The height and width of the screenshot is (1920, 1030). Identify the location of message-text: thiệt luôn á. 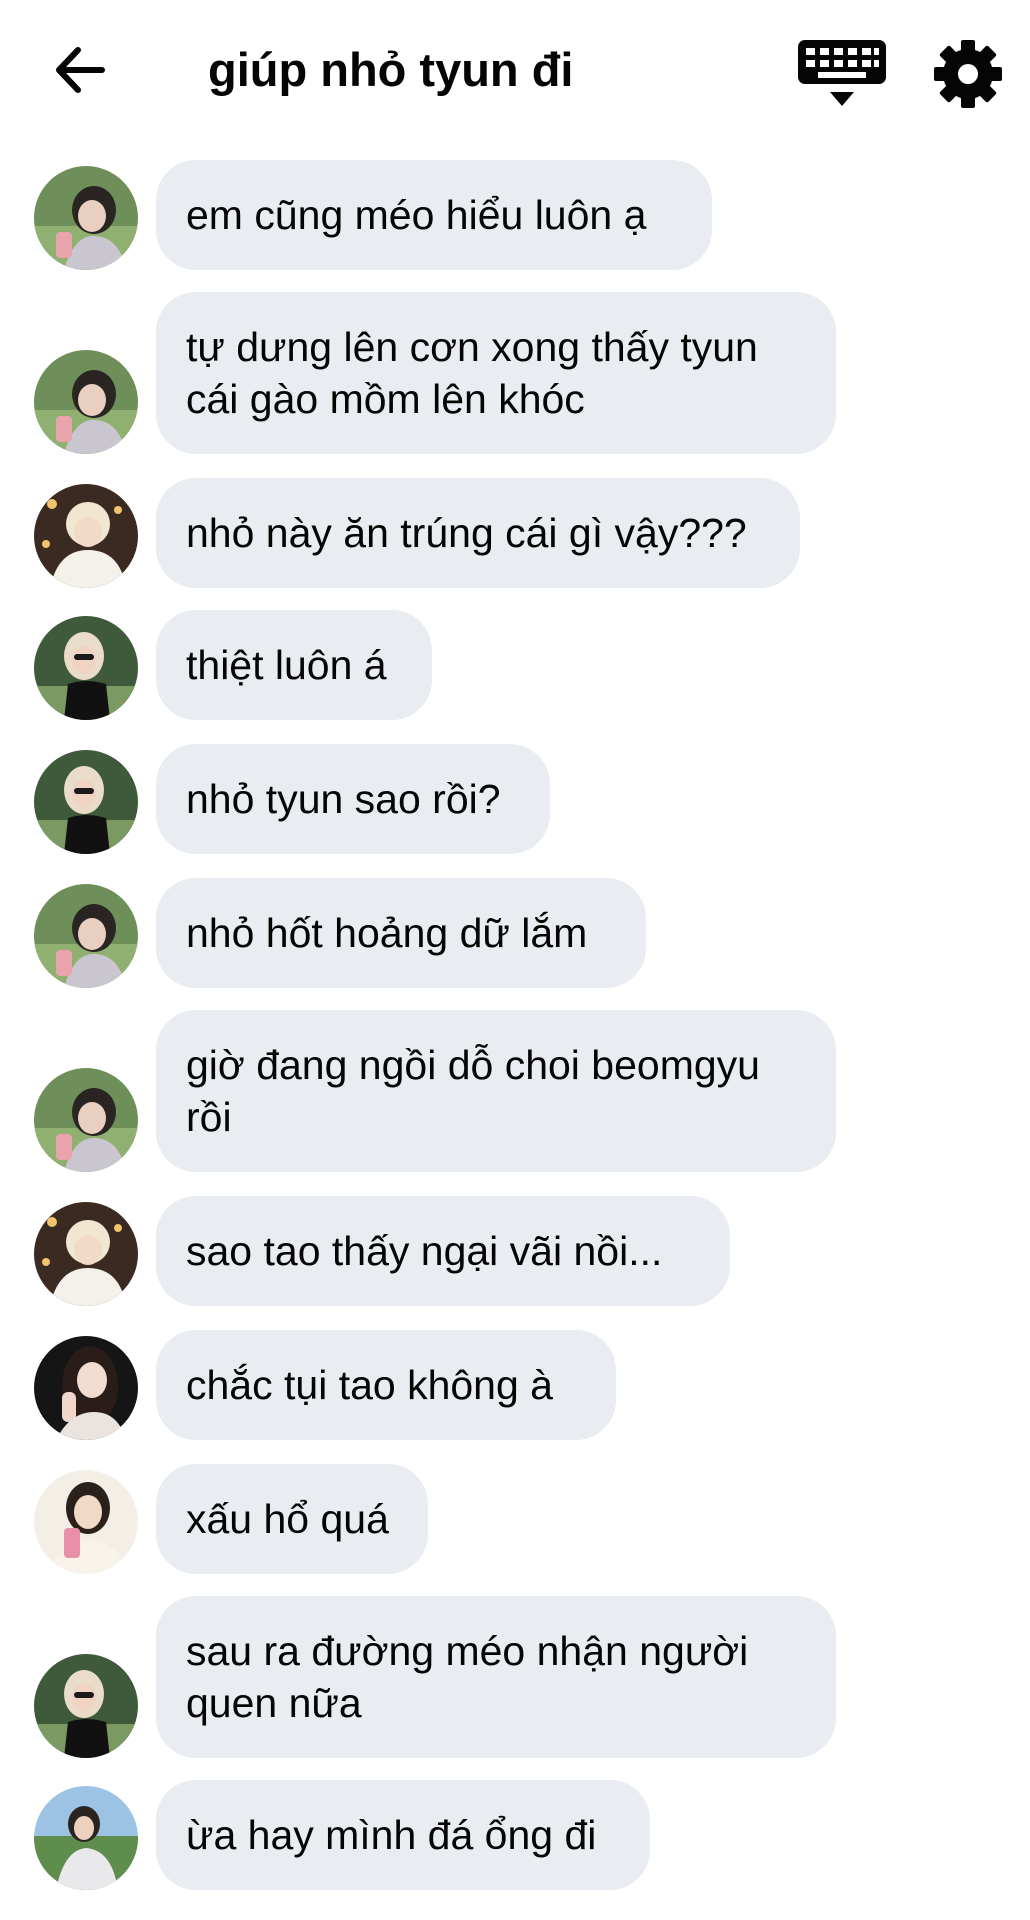
(286, 665).